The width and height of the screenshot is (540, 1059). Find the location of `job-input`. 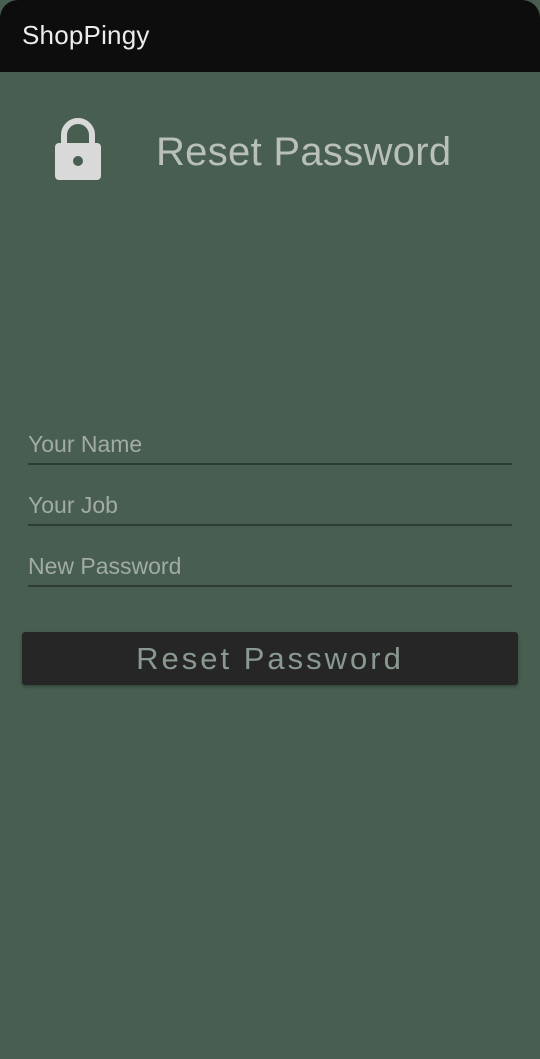

job-input is located at coordinates (270, 505).